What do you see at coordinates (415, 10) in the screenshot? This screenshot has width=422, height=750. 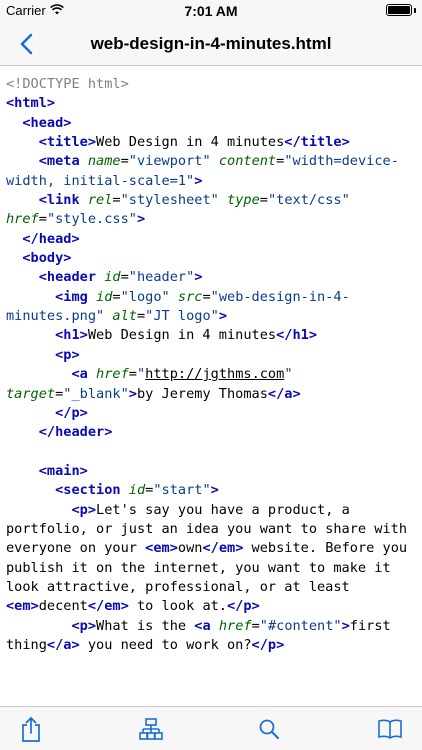 I see `battery-tip` at bounding box center [415, 10].